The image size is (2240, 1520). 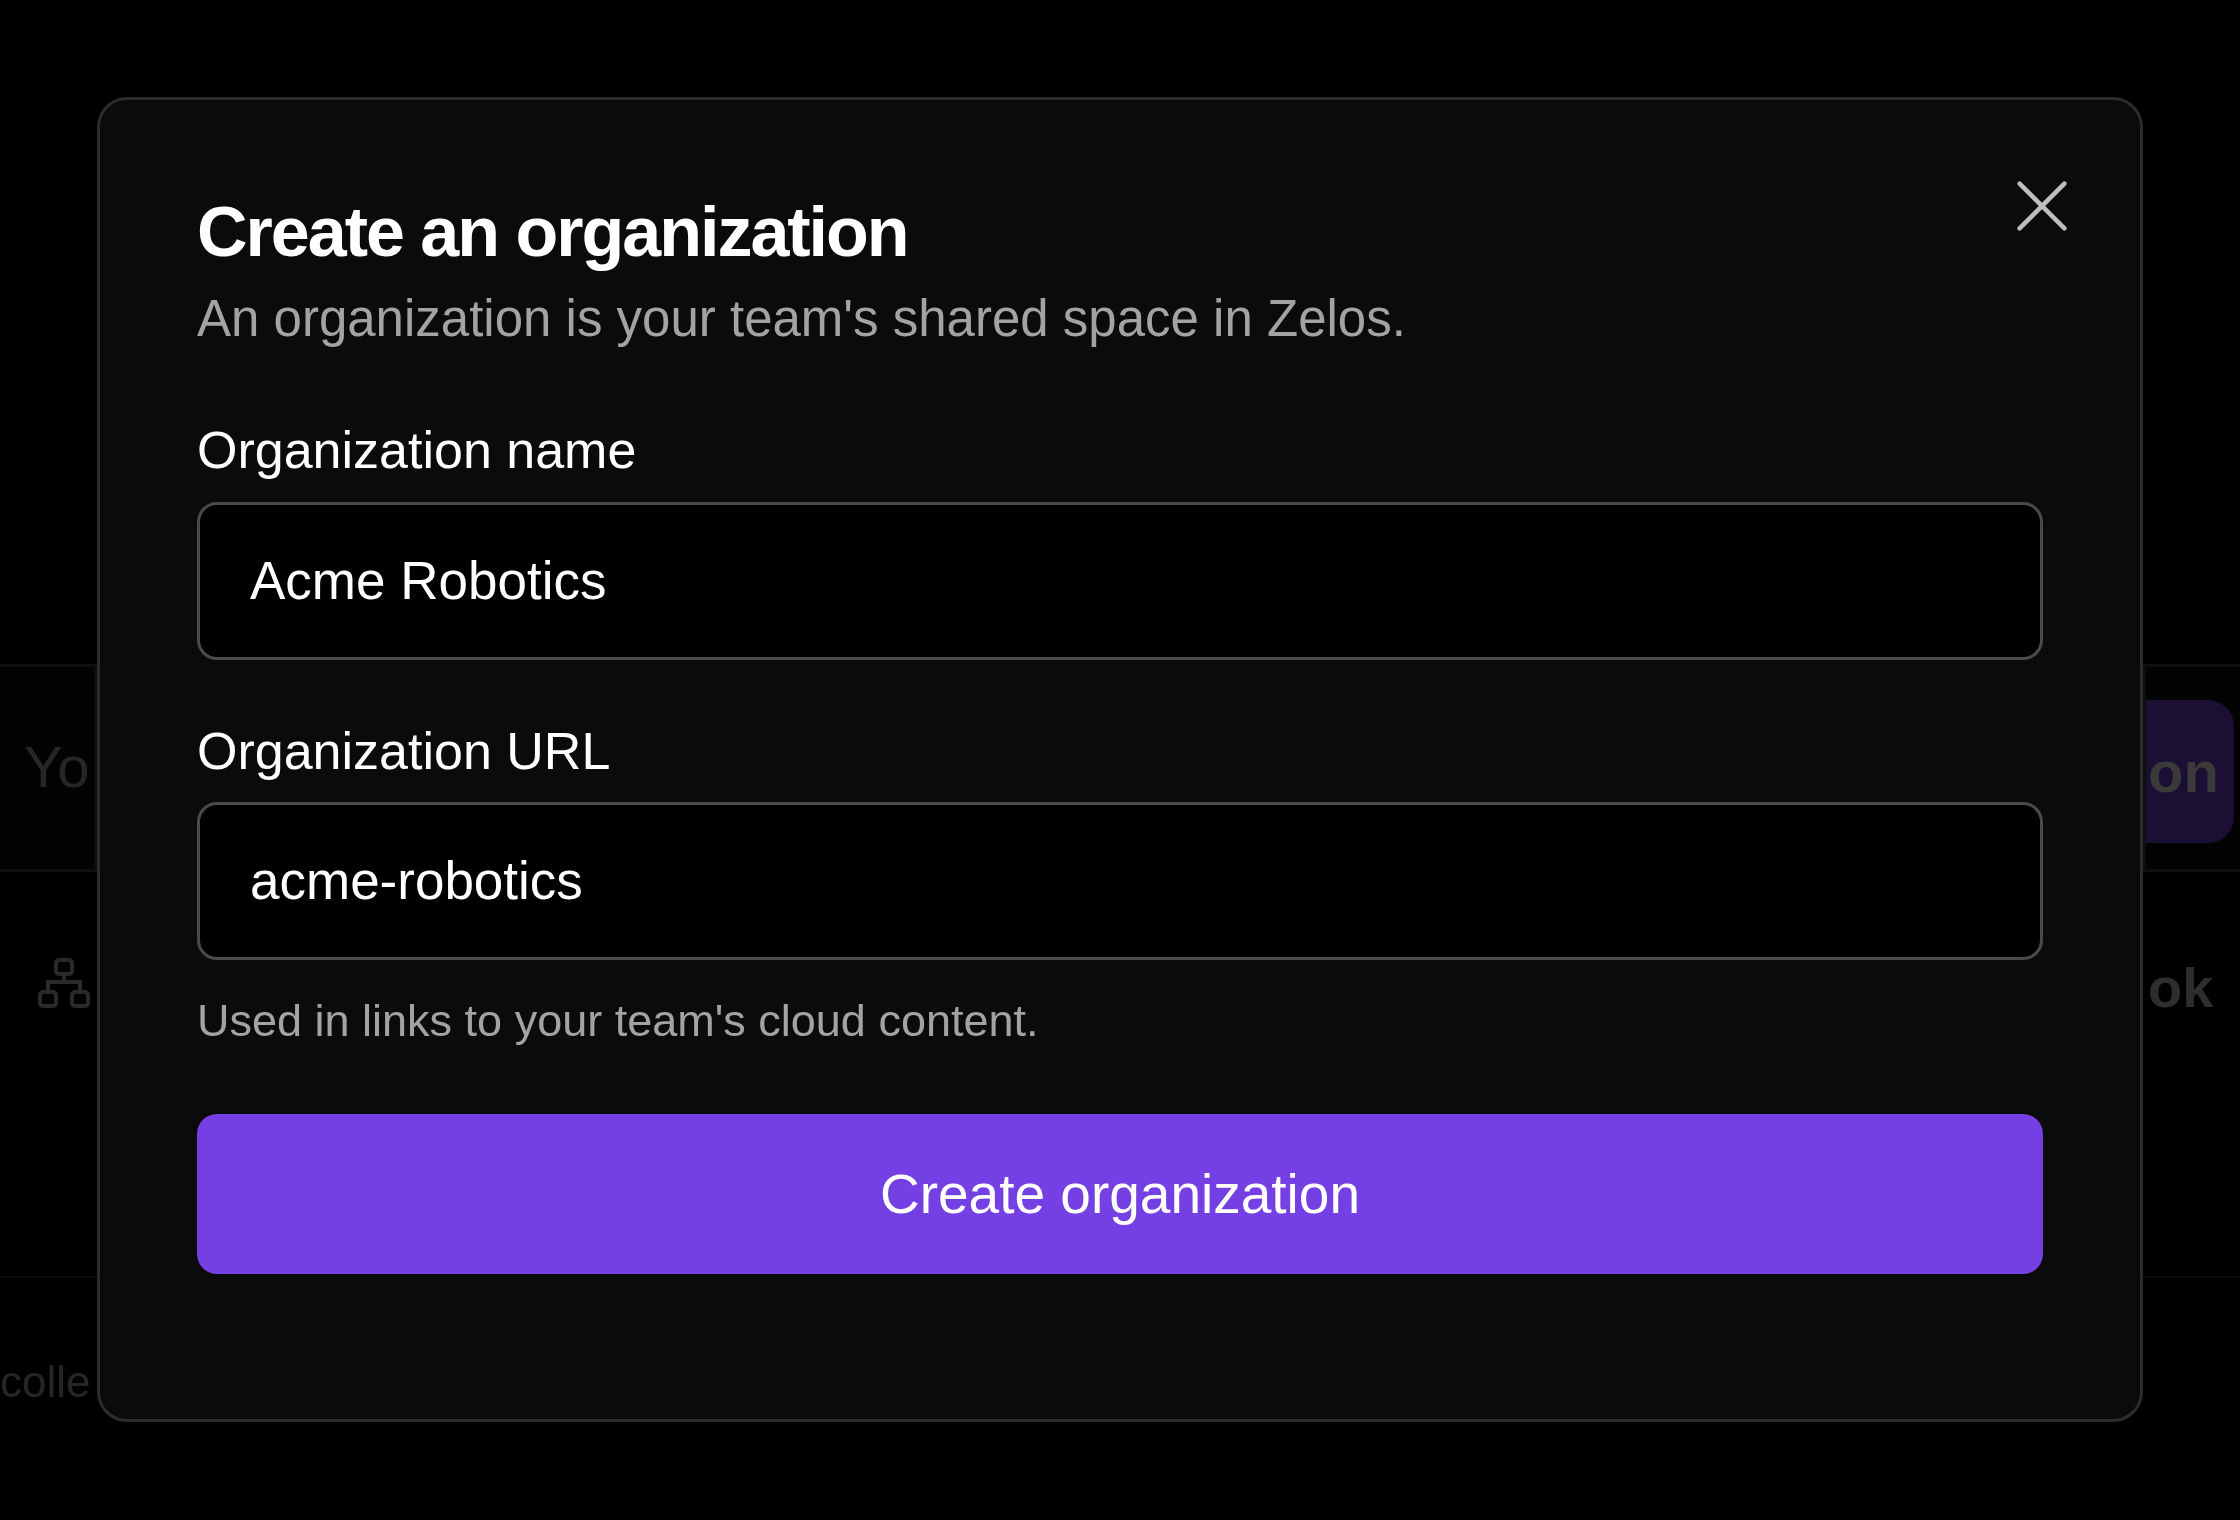 I want to click on dialog-subtitle: An organization is your team's shared space in Zelos., so click(x=802, y=319).